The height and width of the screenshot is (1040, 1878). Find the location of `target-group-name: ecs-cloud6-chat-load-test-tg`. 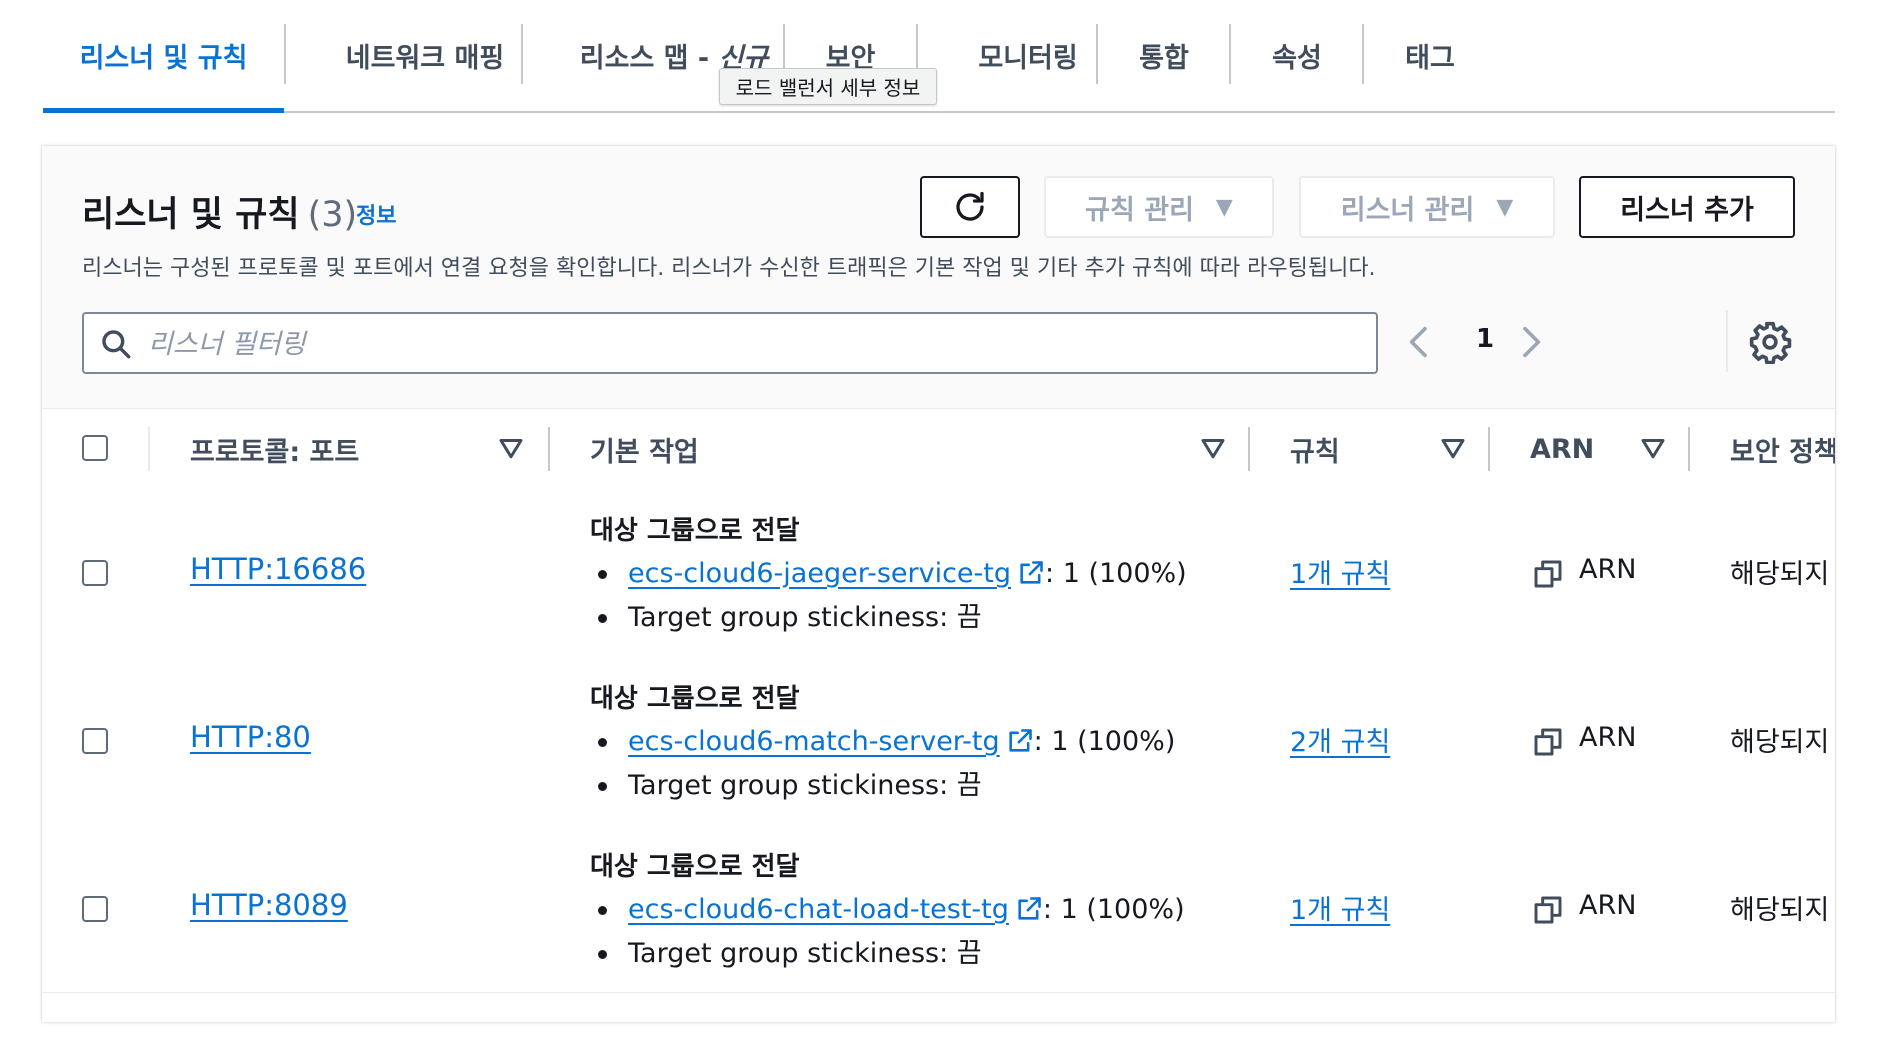

target-group-name: ecs-cloud6-chat-load-test-tg is located at coordinates (818, 909).